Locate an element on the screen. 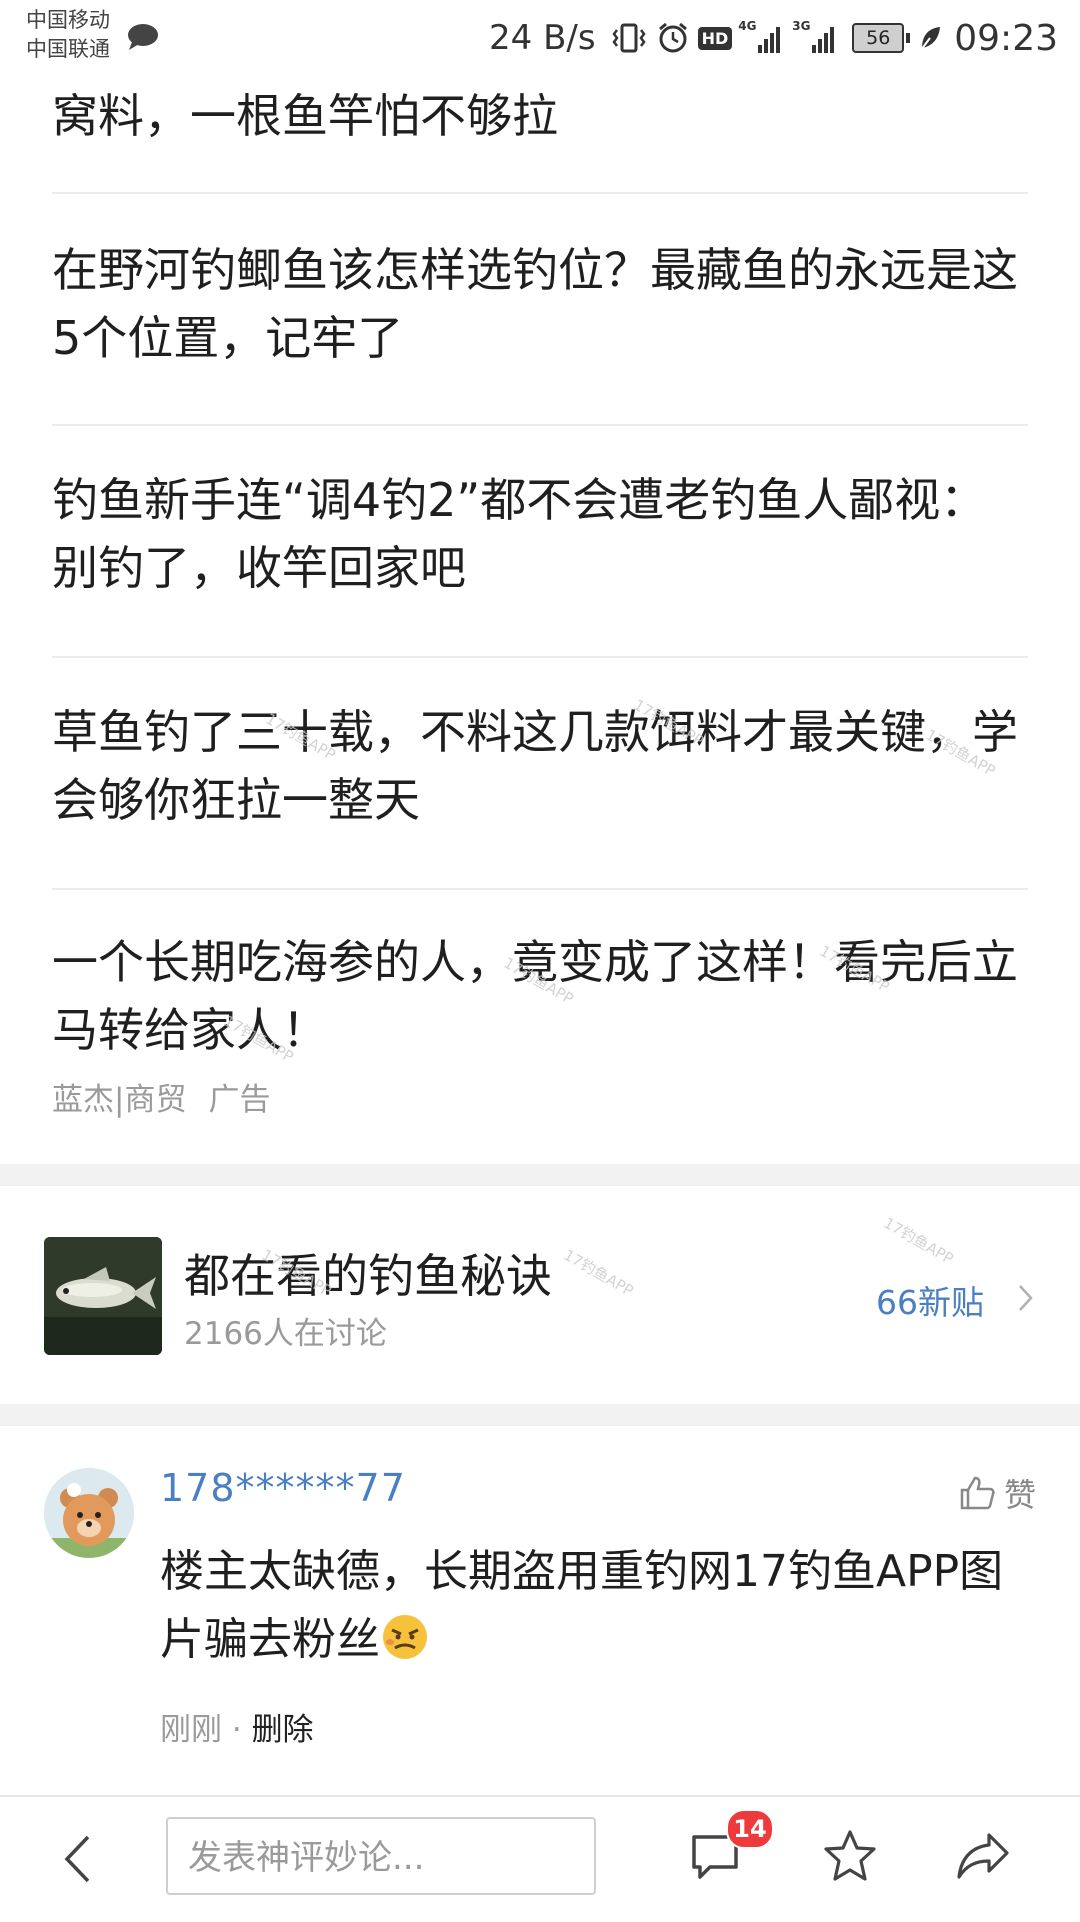 The width and height of the screenshot is (1080, 1922). article-item: 钓鱼新手连“调4钓2”都不会遭老钓鱼人鄙视：别钓了，收竿回家吧 is located at coordinates (540, 534).